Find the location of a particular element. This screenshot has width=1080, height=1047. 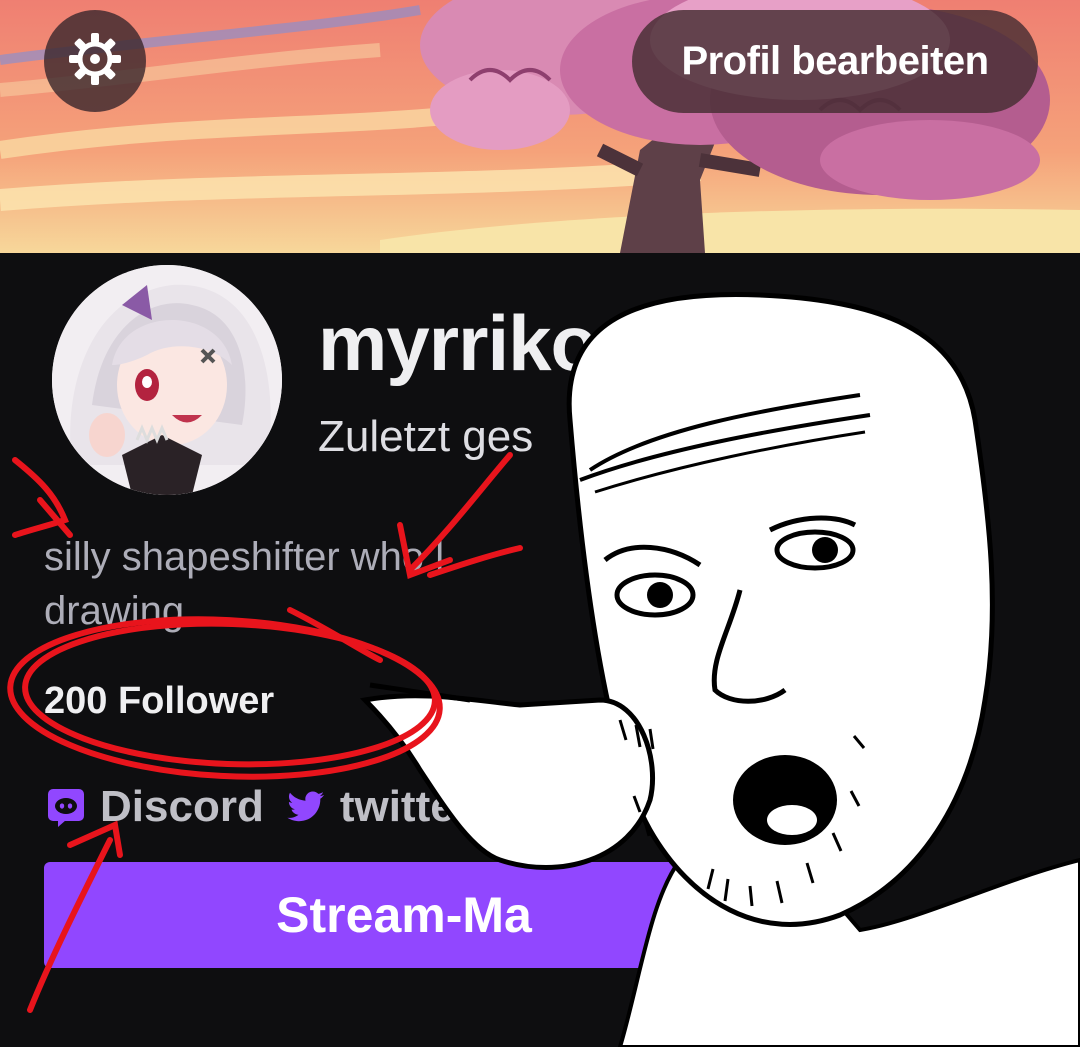

discord-icon is located at coordinates (66, 807).